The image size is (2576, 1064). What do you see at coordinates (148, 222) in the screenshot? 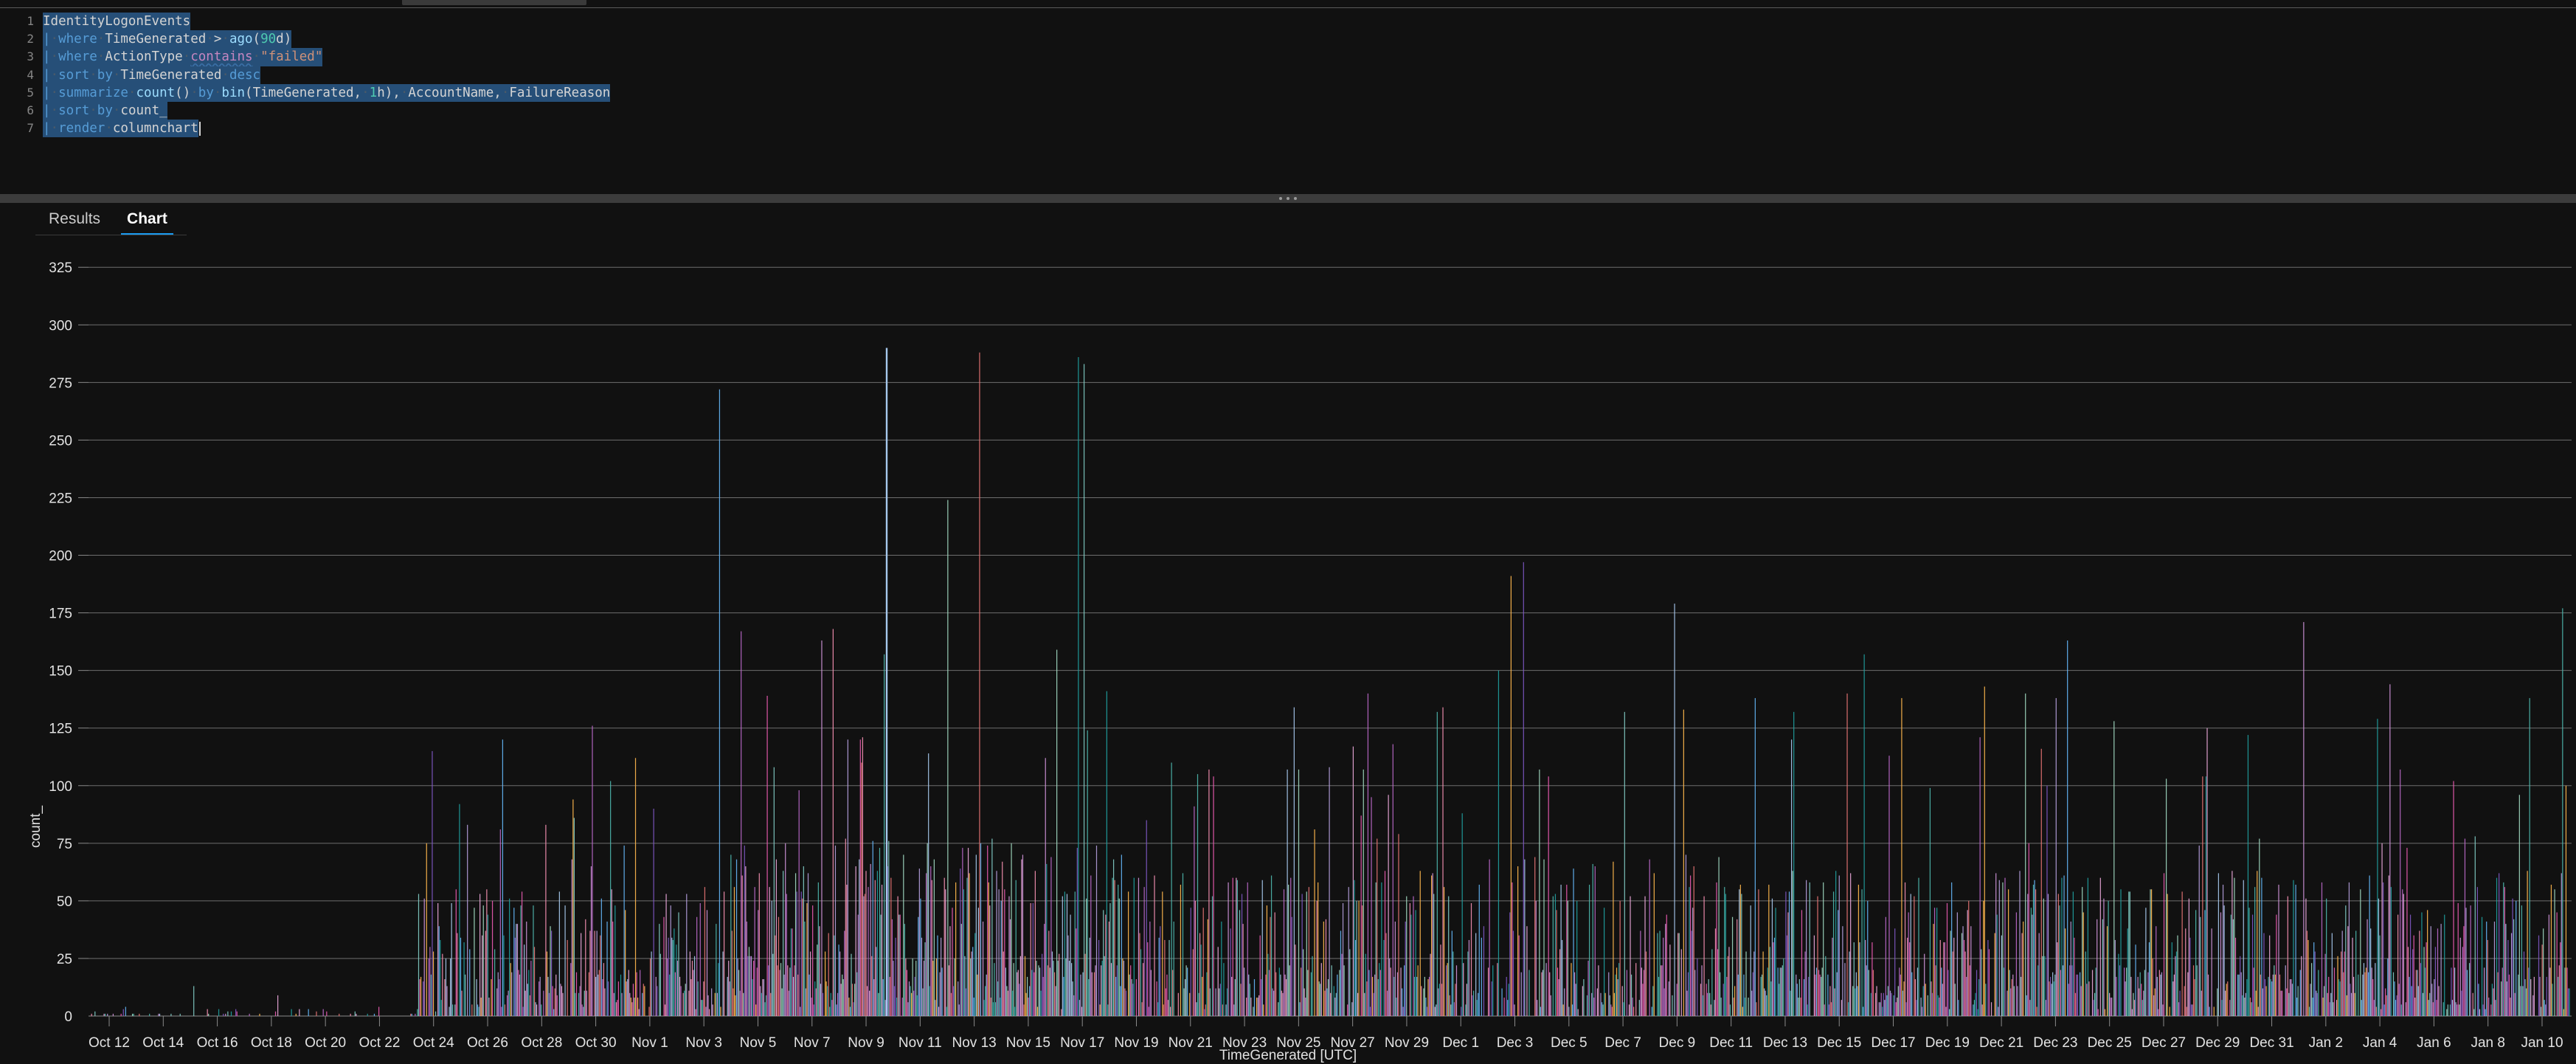
I see `tab-chart: Chart` at bounding box center [148, 222].